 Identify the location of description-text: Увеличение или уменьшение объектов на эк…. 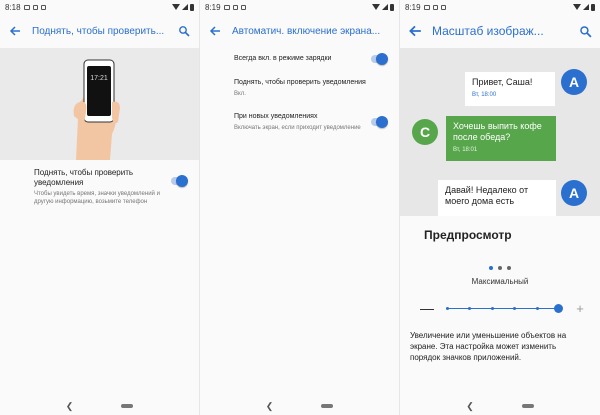
(488, 346).